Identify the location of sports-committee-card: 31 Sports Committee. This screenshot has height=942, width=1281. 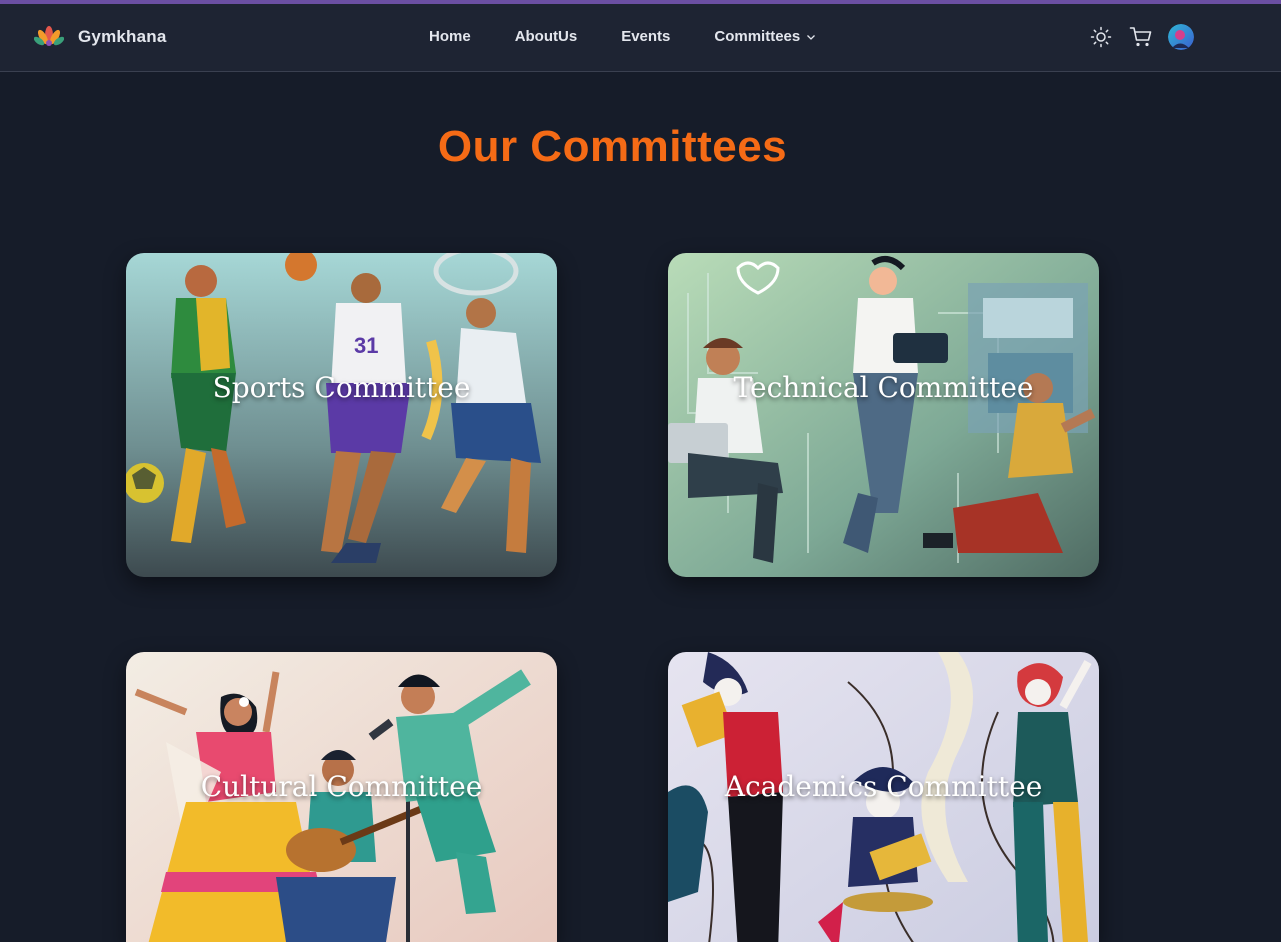
(341, 415).